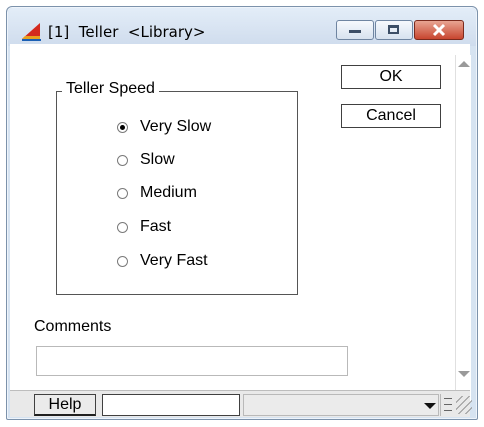 The height and width of the screenshot is (427, 484). I want to click on radio-label: Very Fast, so click(174, 260).